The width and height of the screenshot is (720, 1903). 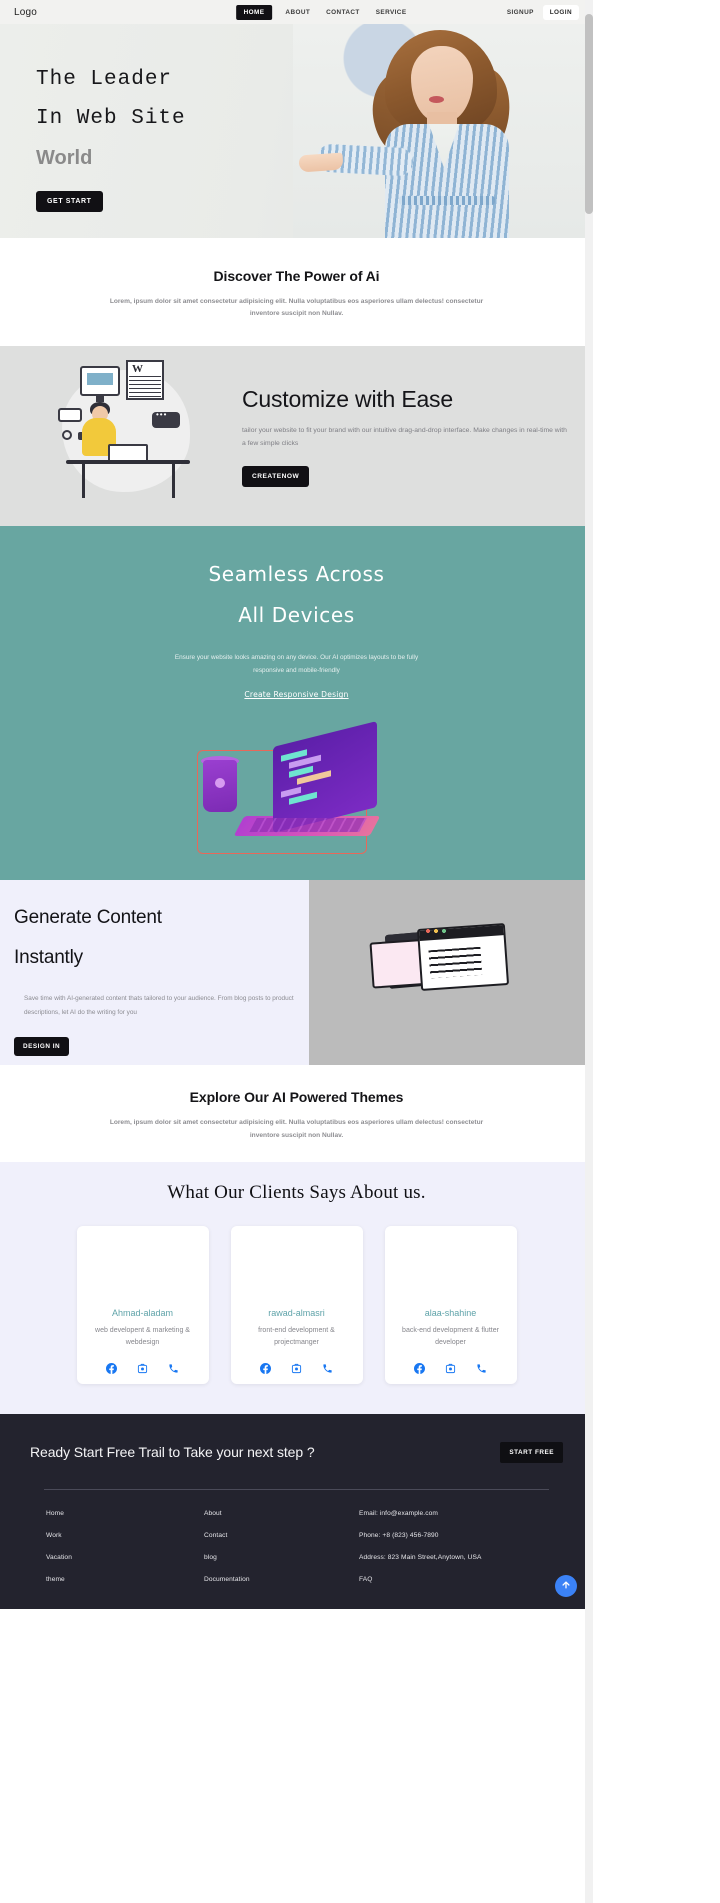 What do you see at coordinates (520, 12) in the screenshot?
I see `signup-link: SIGNUP` at bounding box center [520, 12].